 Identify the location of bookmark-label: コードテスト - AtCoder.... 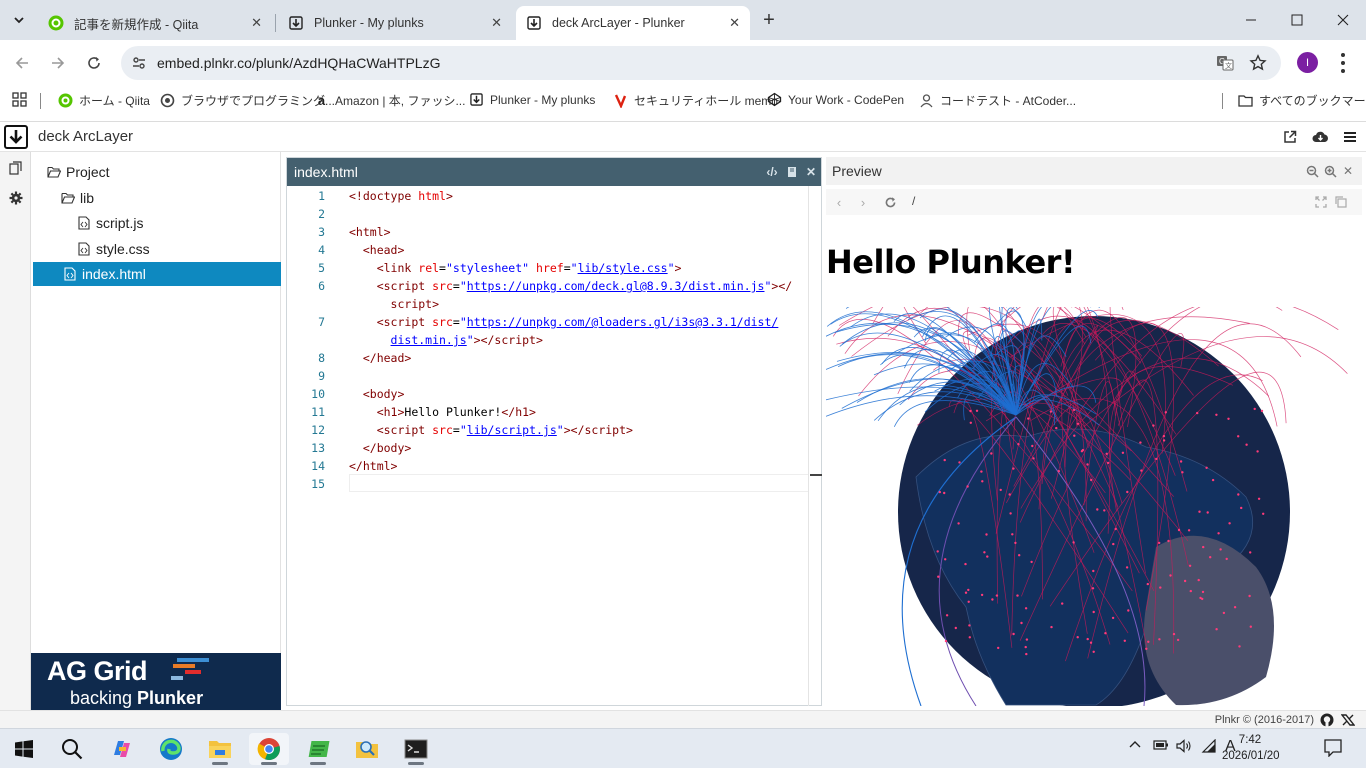
(1008, 101).